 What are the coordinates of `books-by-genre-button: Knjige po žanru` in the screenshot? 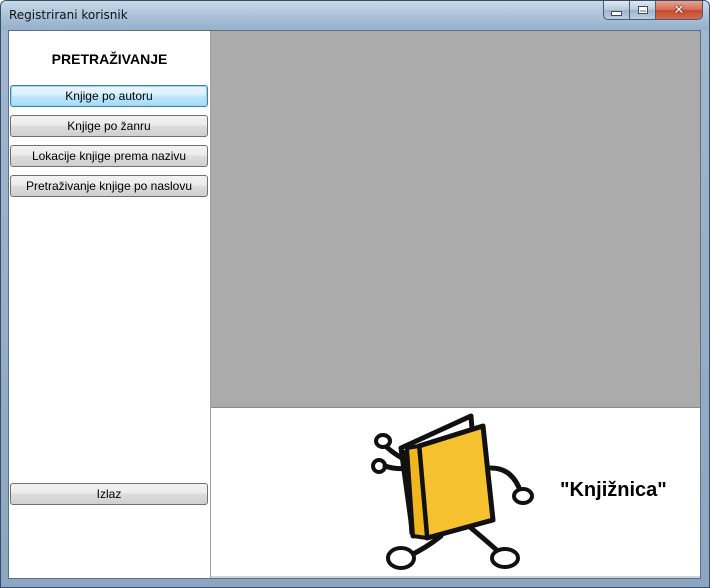 It's located at (109, 126).